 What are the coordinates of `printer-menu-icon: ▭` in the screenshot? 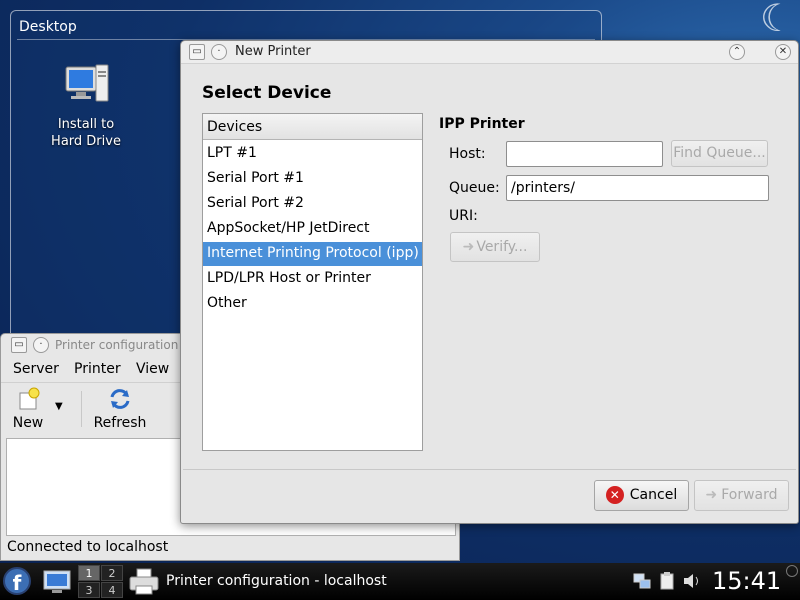 It's located at (19, 345).